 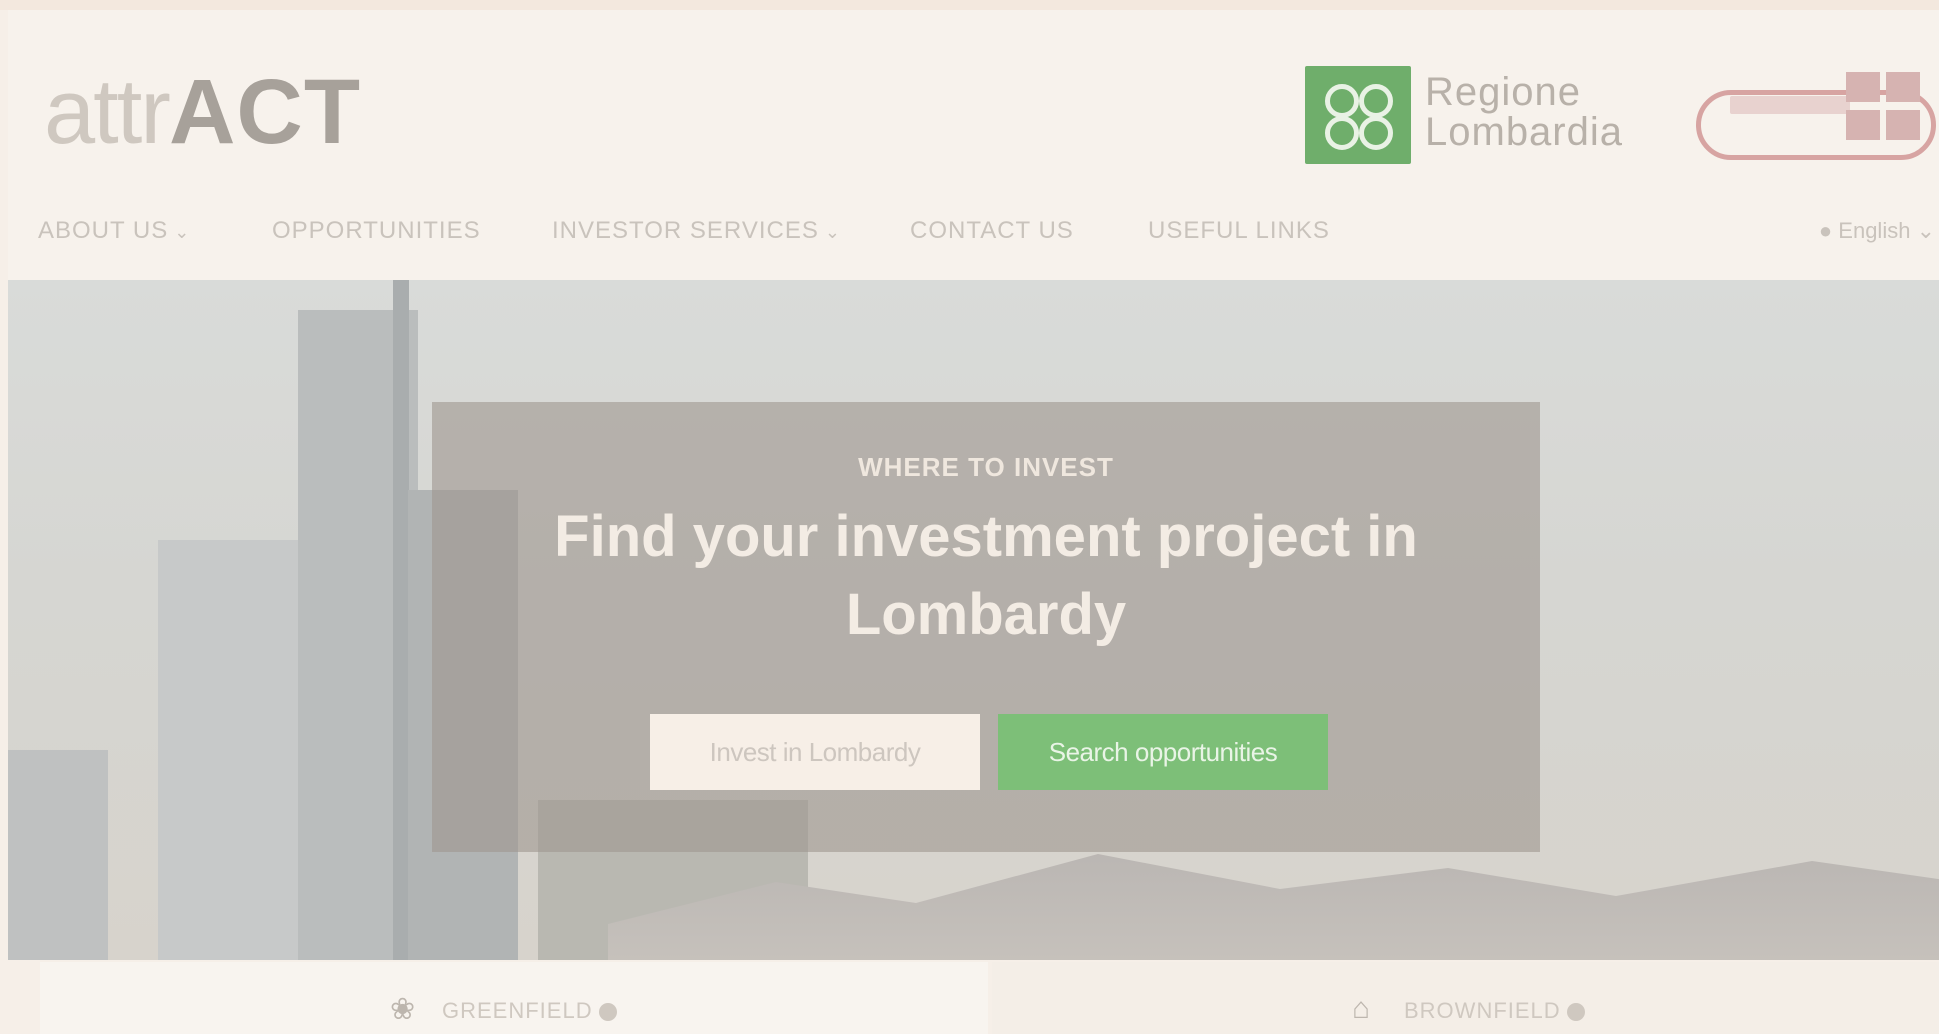 I want to click on building-icon: ⌂, so click(x=1361, y=1008).